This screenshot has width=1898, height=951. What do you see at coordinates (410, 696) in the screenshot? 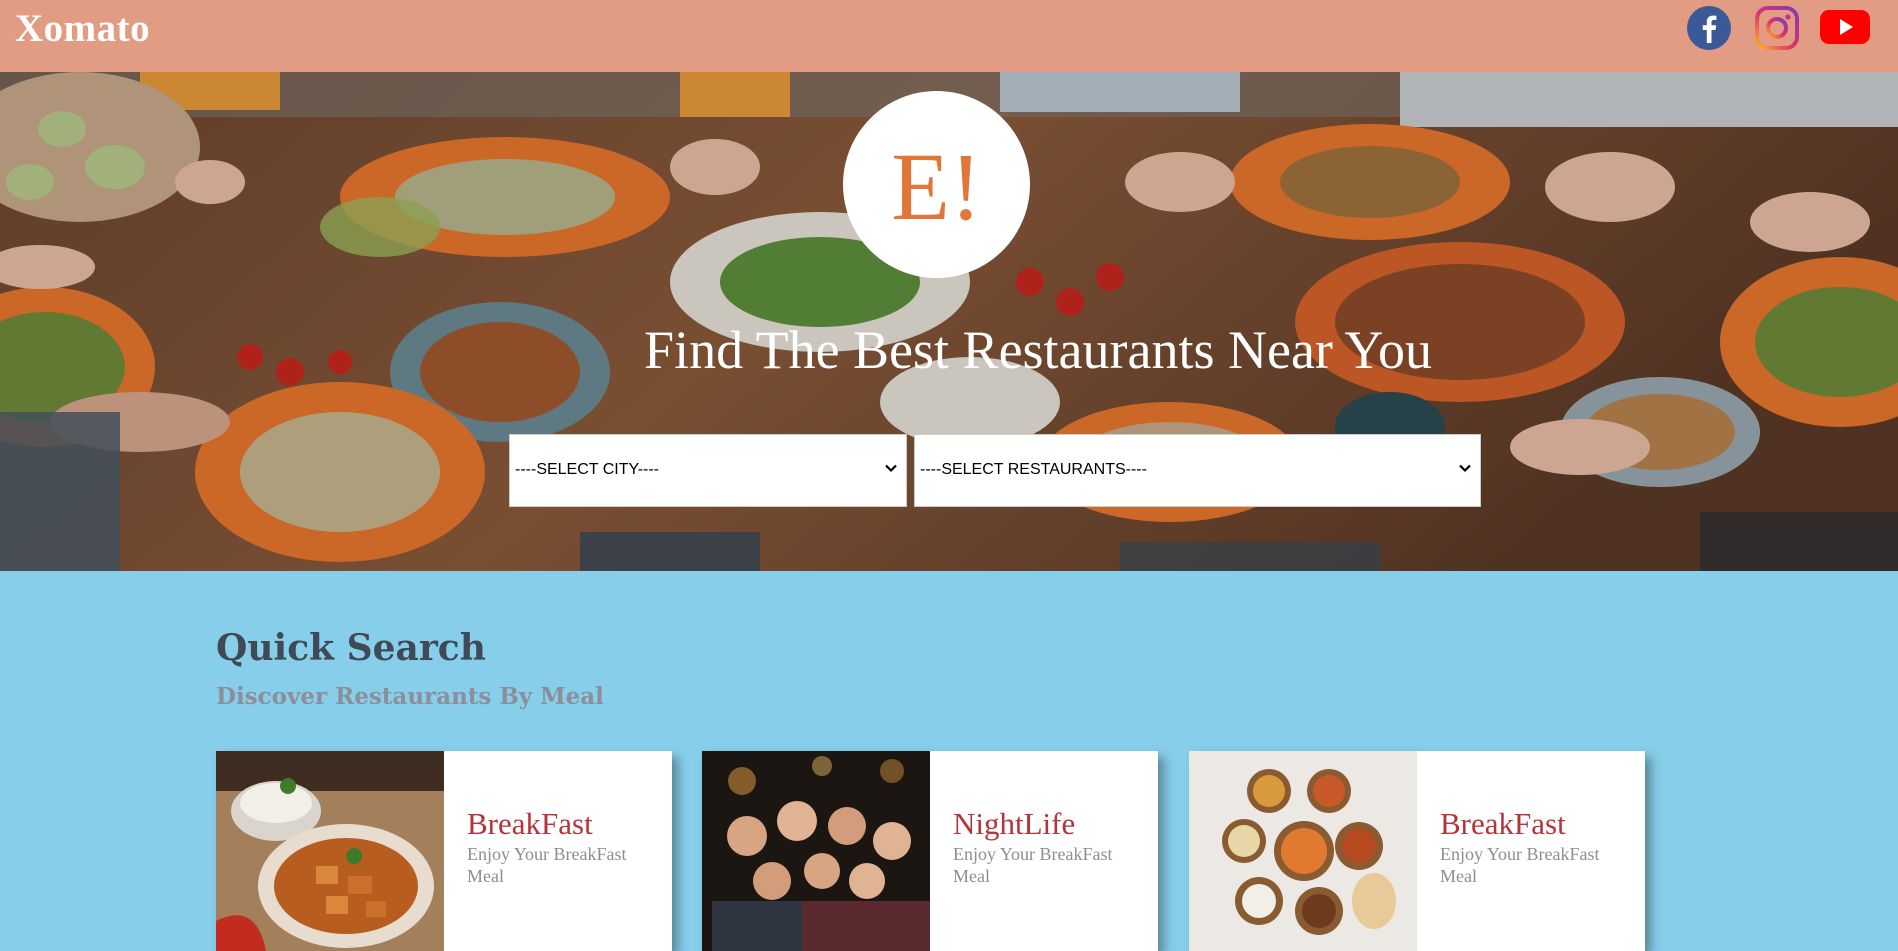
I see `quick-search-subtitle: Discover Restaurants By Meal` at bounding box center [410, 696].